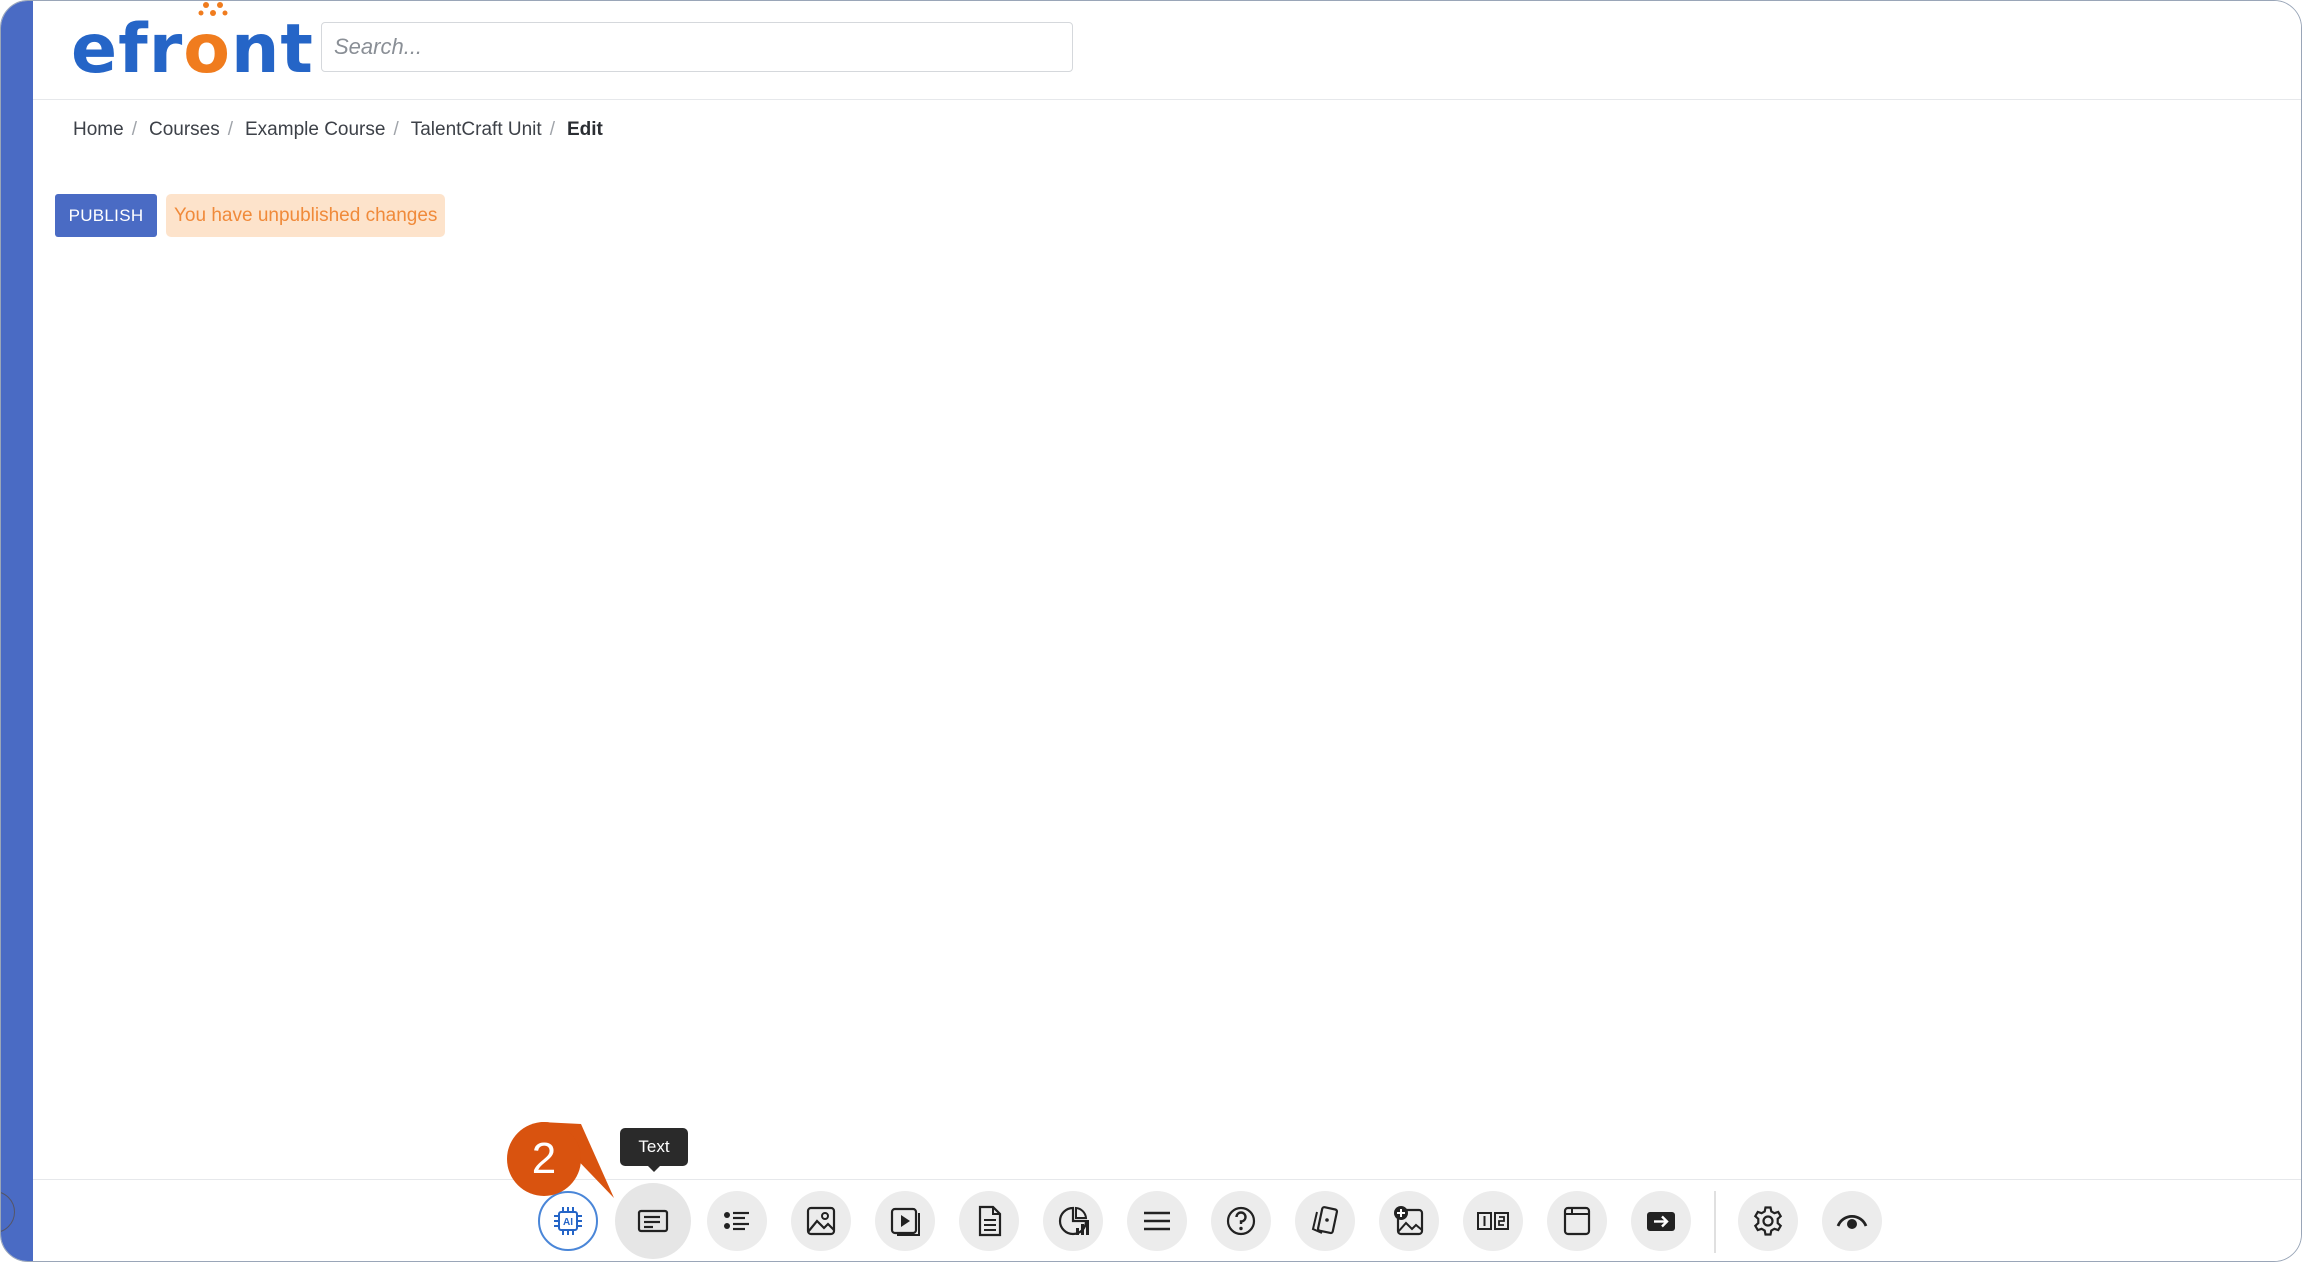 Image resolution: width=2302 pixels, height=1262 pixels. I want to click on divider-icon, so click(1157, 1221).